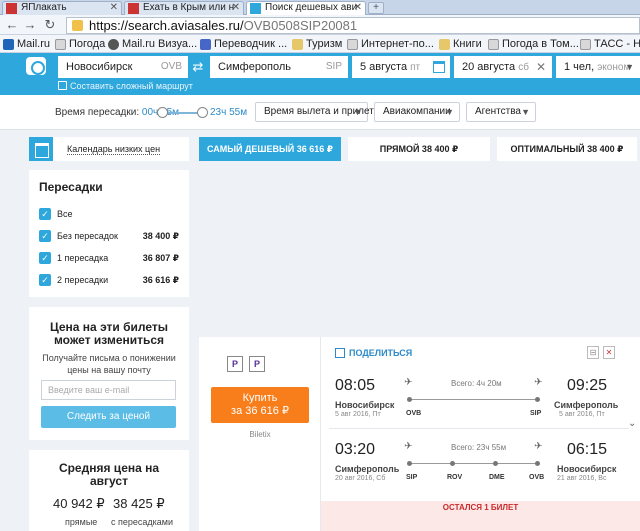 Image resolution: width=640 pixels, height=531 pixels. Describe the element at coordinates (131, 86) in the screenshot. I see `complex-route-label: Составить сложный маршрут` at that location.